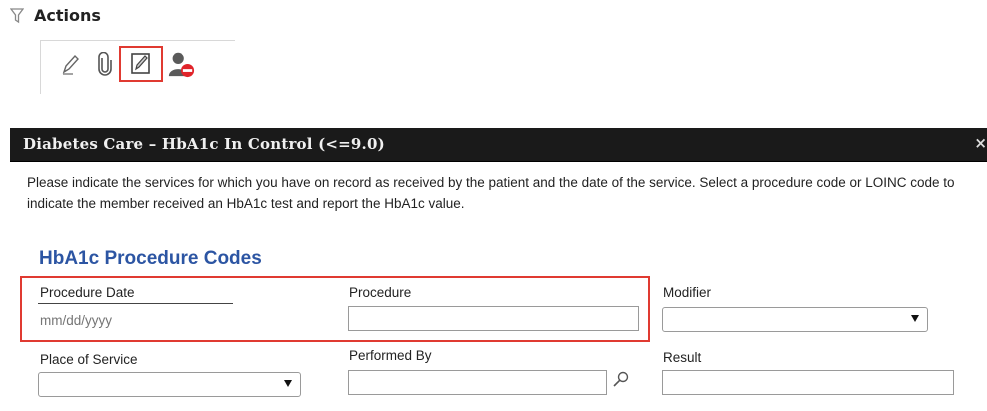  Describe the element at coordinates (621, 379) in the screenshot. I see `search-icon` at that location.